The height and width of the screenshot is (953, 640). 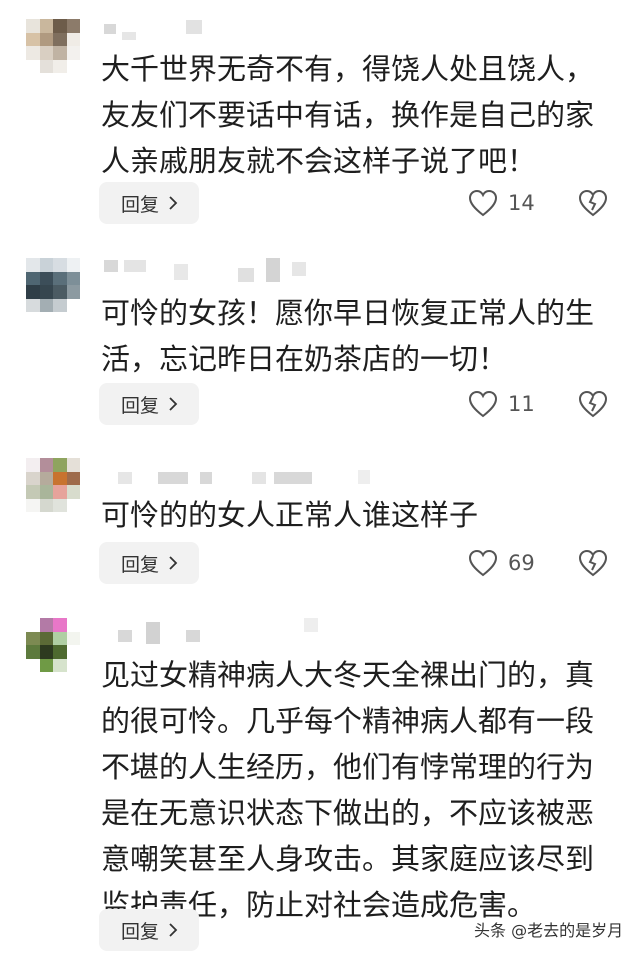 What do you see at coordinates (501, 563) in the screenshot?
I see `like-button: 69` at bounding box center [501, 563].